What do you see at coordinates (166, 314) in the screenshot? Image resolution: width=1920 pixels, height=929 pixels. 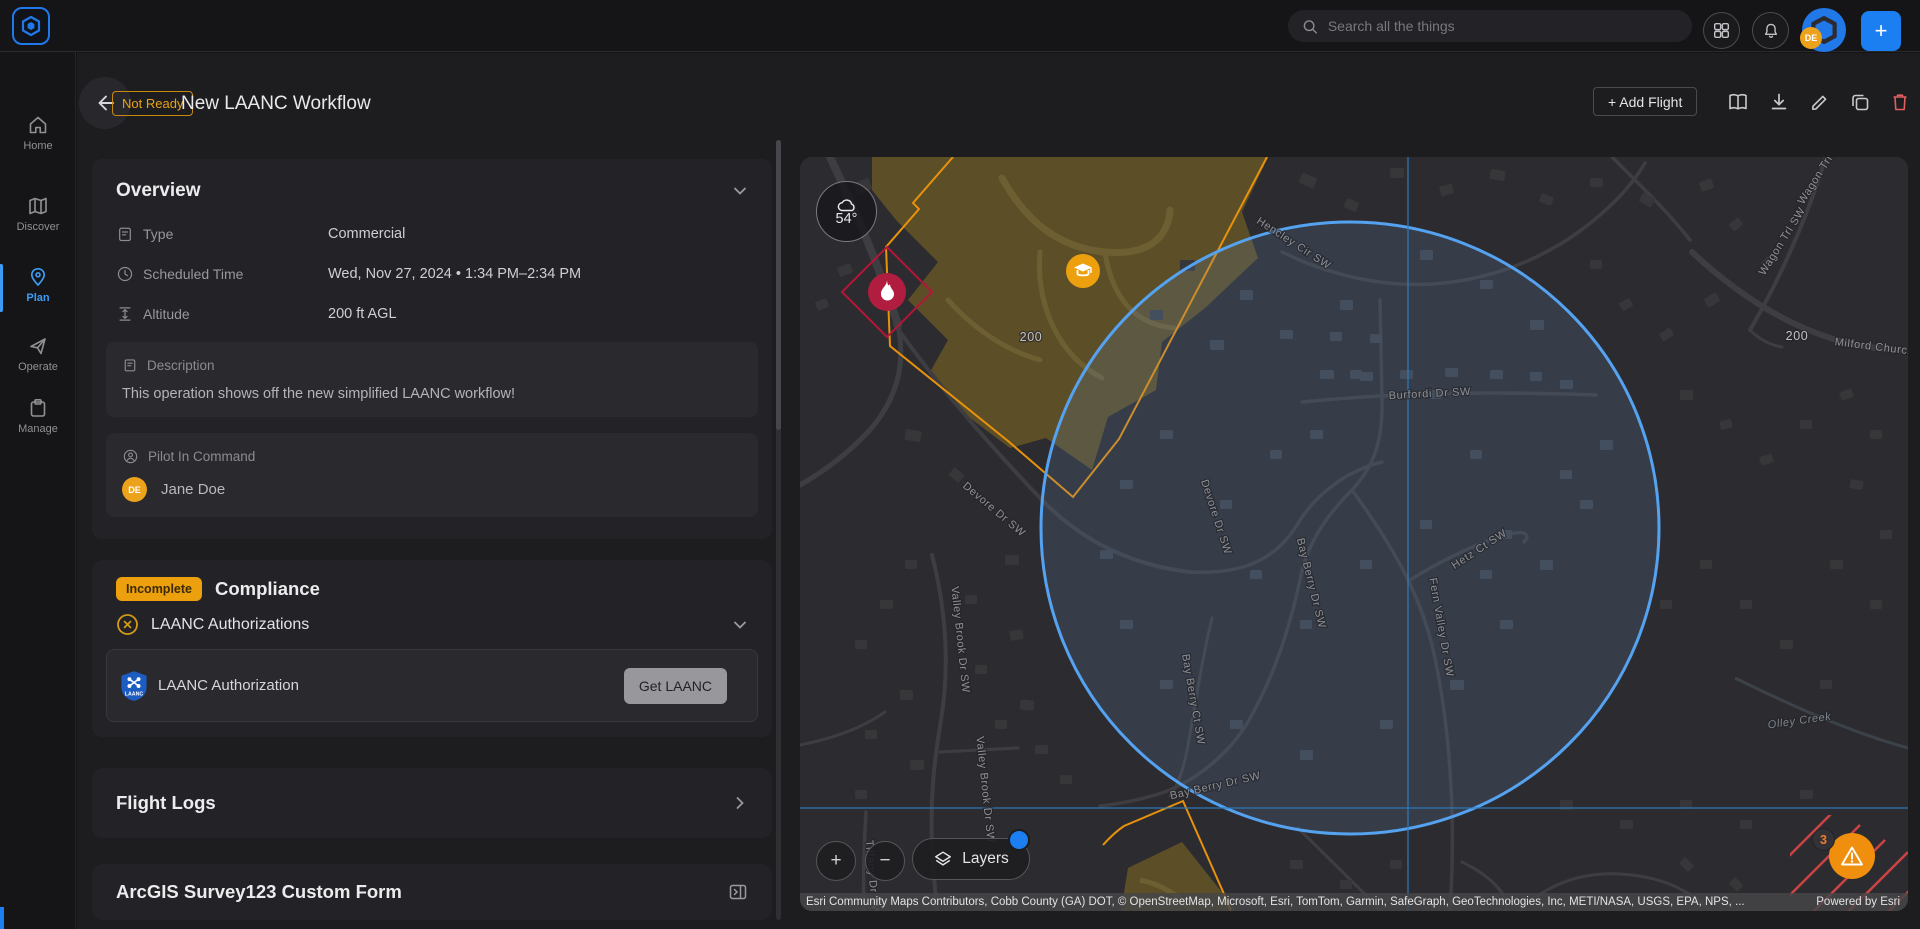 I see `row-label: Altitude` at bounding box center [166, 314].